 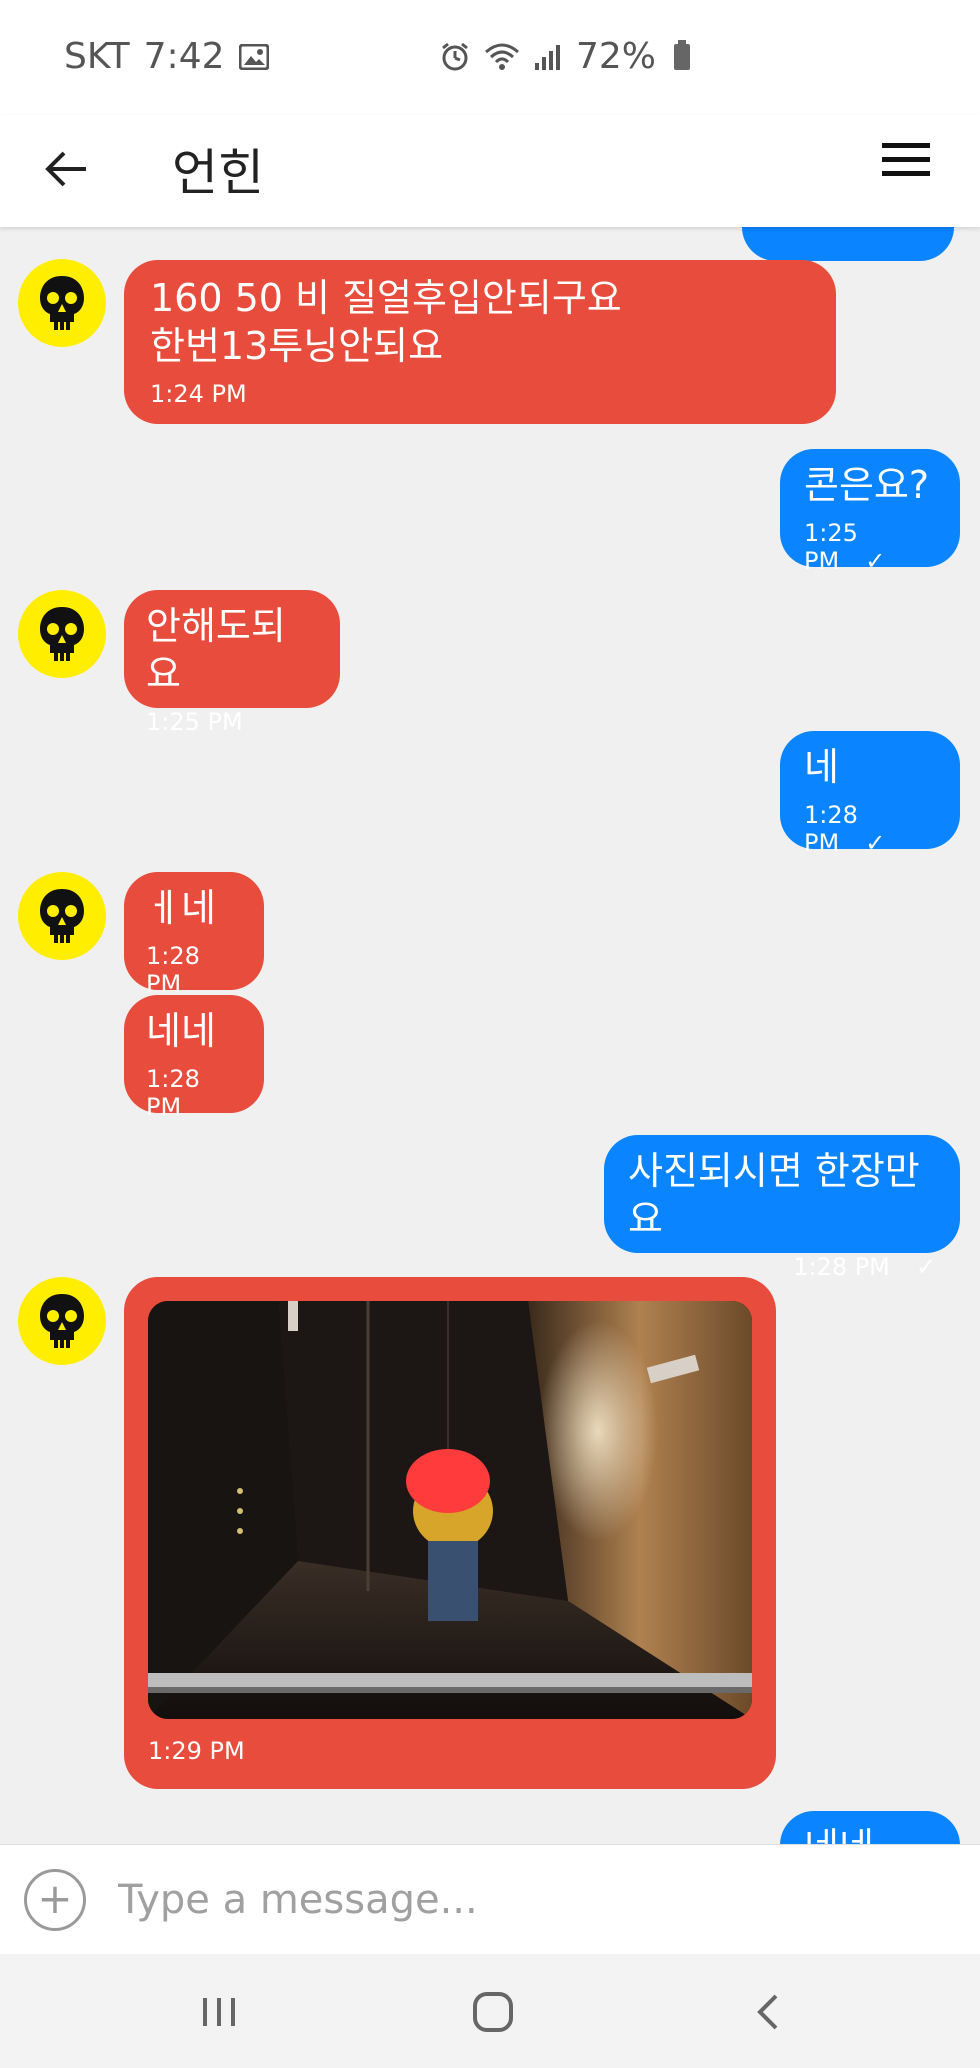 What do you see at coordinates (616, 56) in the screenshot?
I see `battery-percent: 72%` at bounding box center [616, 56].